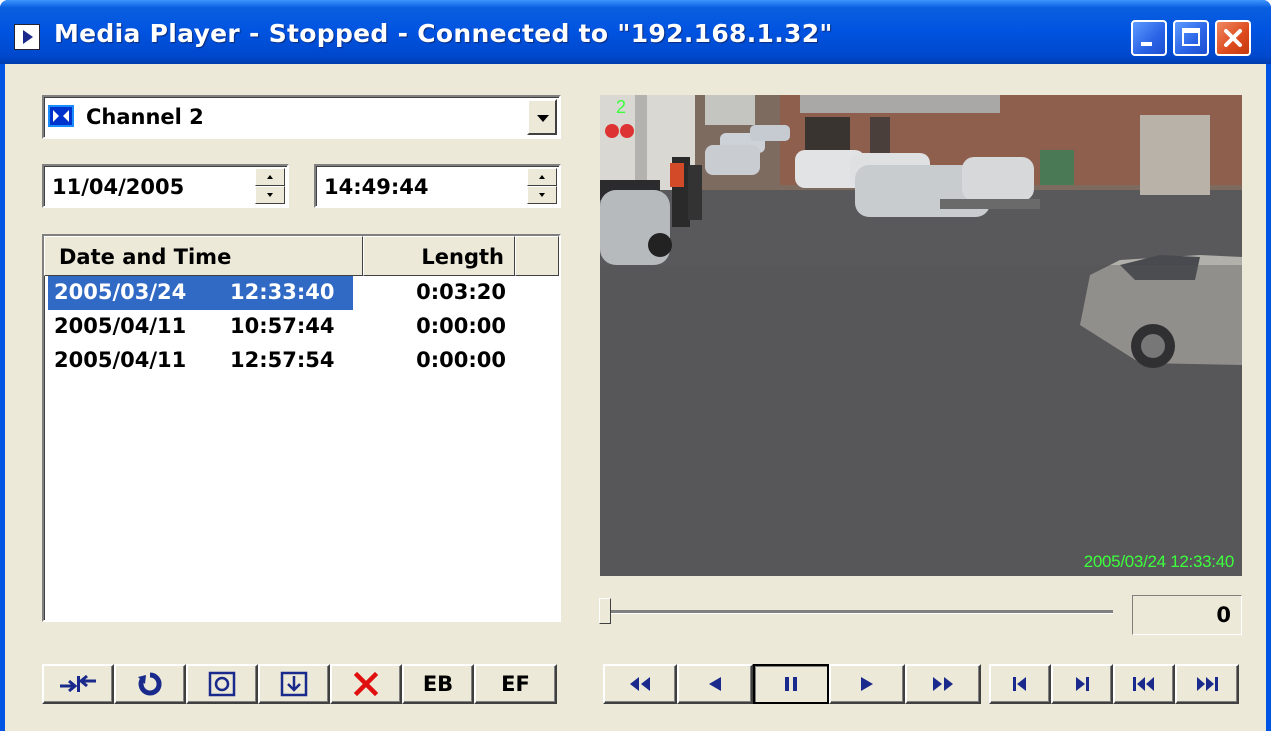 Image resolution: width=1271 pixels, height=731 pixels. What do you see at coordinates (61, 116) in the screenshot?
I see `camera-channel-icon` at bounding box center [61, 116].